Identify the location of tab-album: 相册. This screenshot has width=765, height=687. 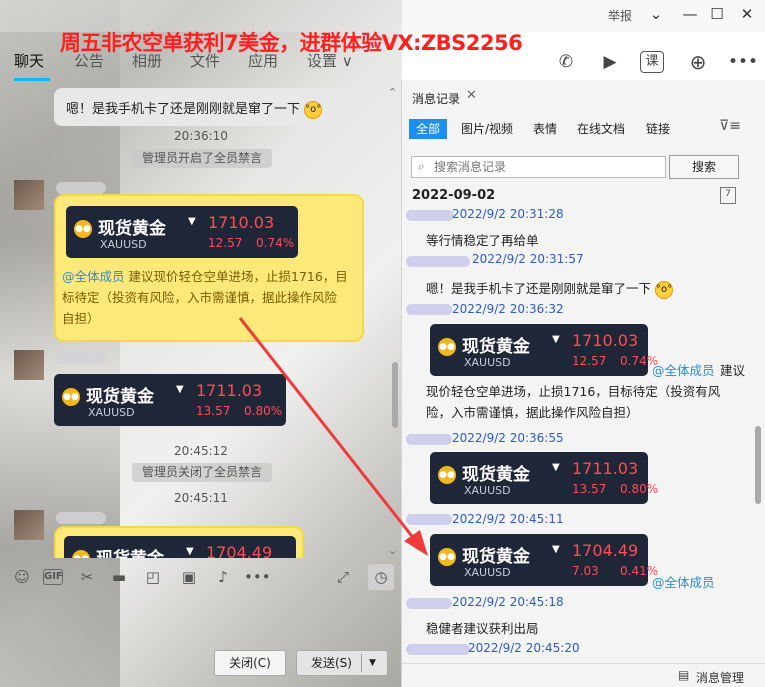
(147, 60).